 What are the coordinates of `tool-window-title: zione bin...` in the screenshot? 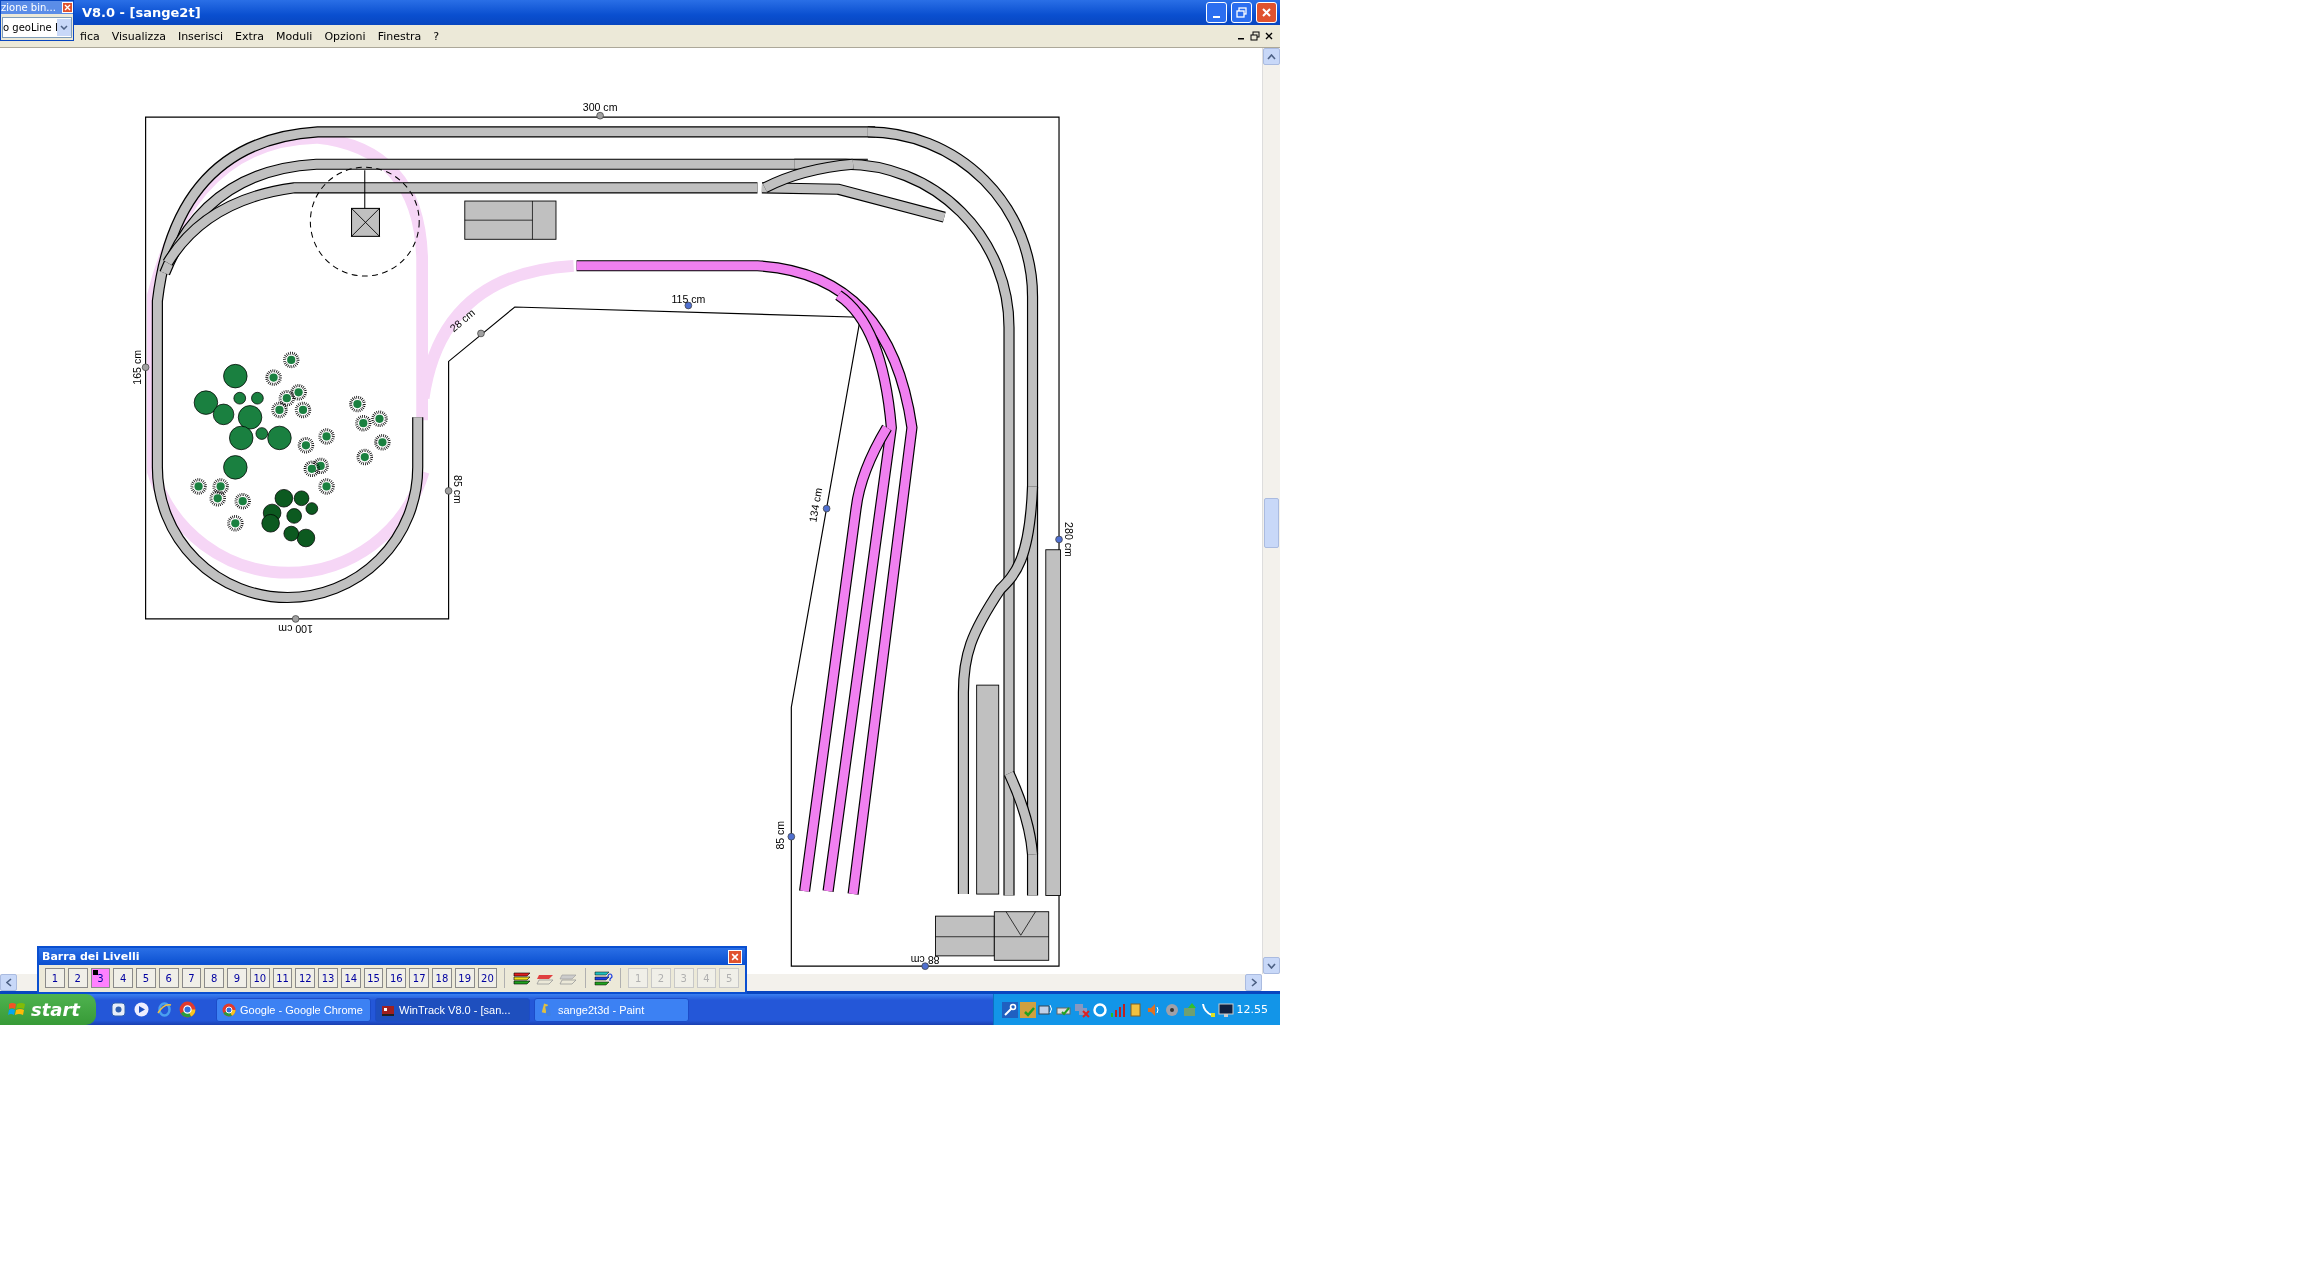 It's located at (28, 7).